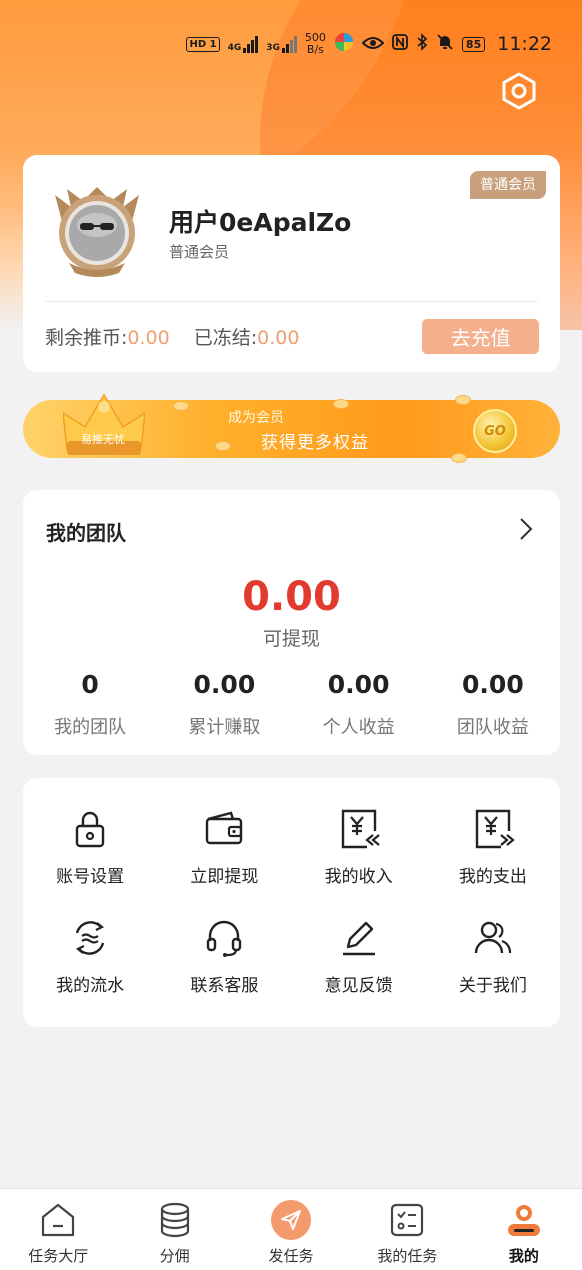  What do you see at coordinates (104, 424) in the screenshot?
I see `crown-icon` at bounding box center [104, 424].